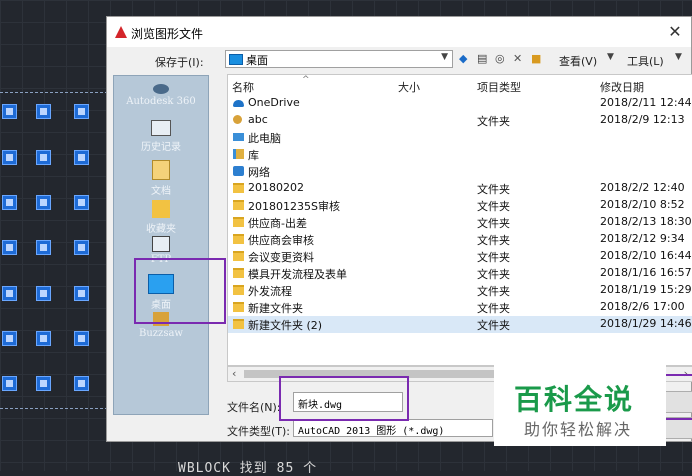 This screenshot has height=476, width=692. What do you see at coordinates (275, 308) in the screenshot?
I see `file-name: 新建文件夹` at bounding box center [275, 308].